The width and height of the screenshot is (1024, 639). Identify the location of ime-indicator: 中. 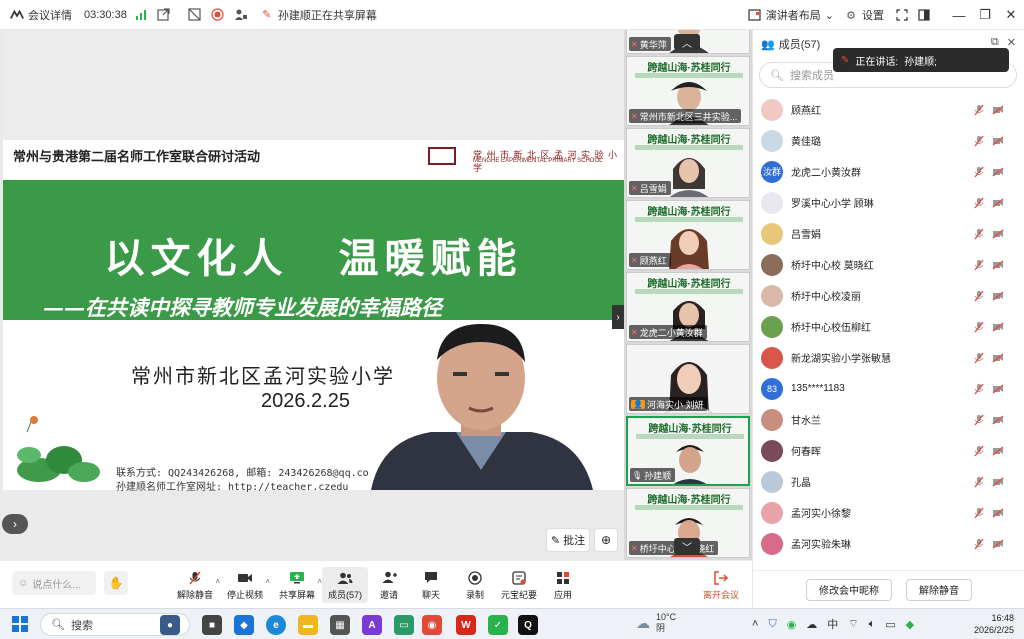
(832, 624).